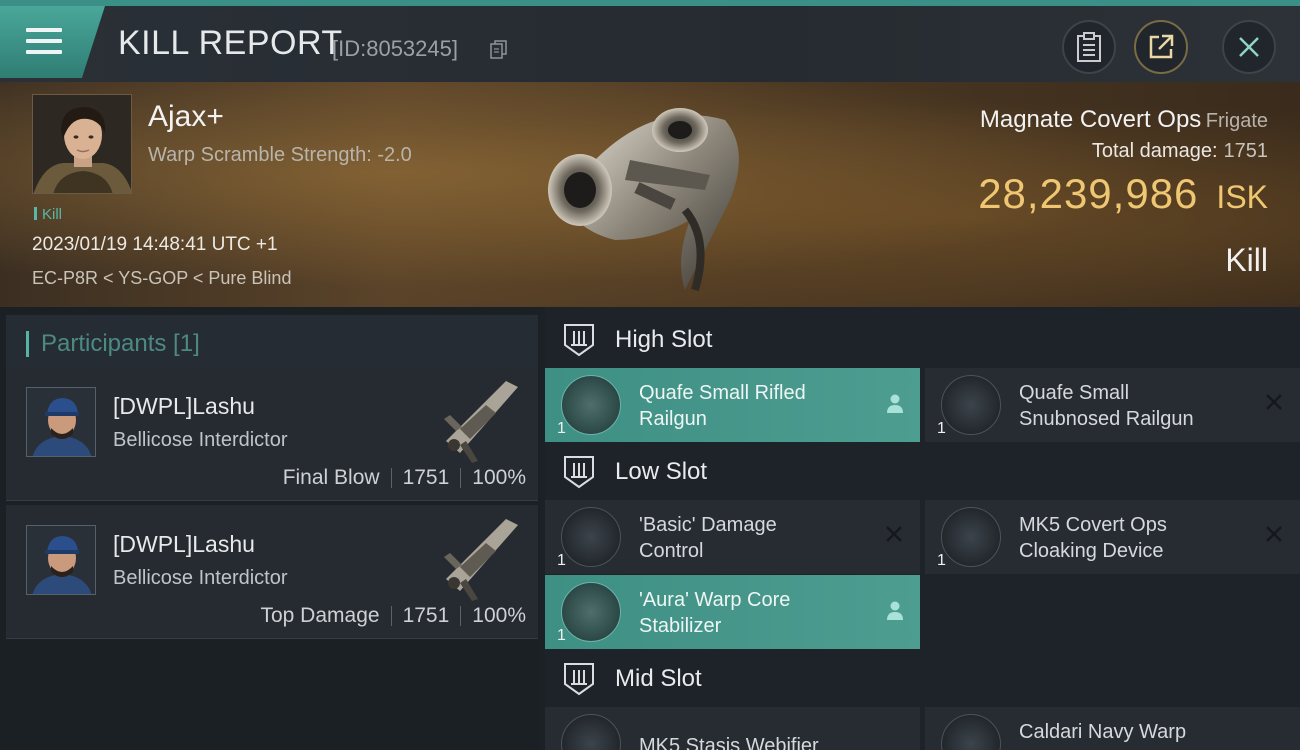 The width and height of the screenshot is (1300, 750). I want to click on participants-header: Participants [1], so click(272, 344).